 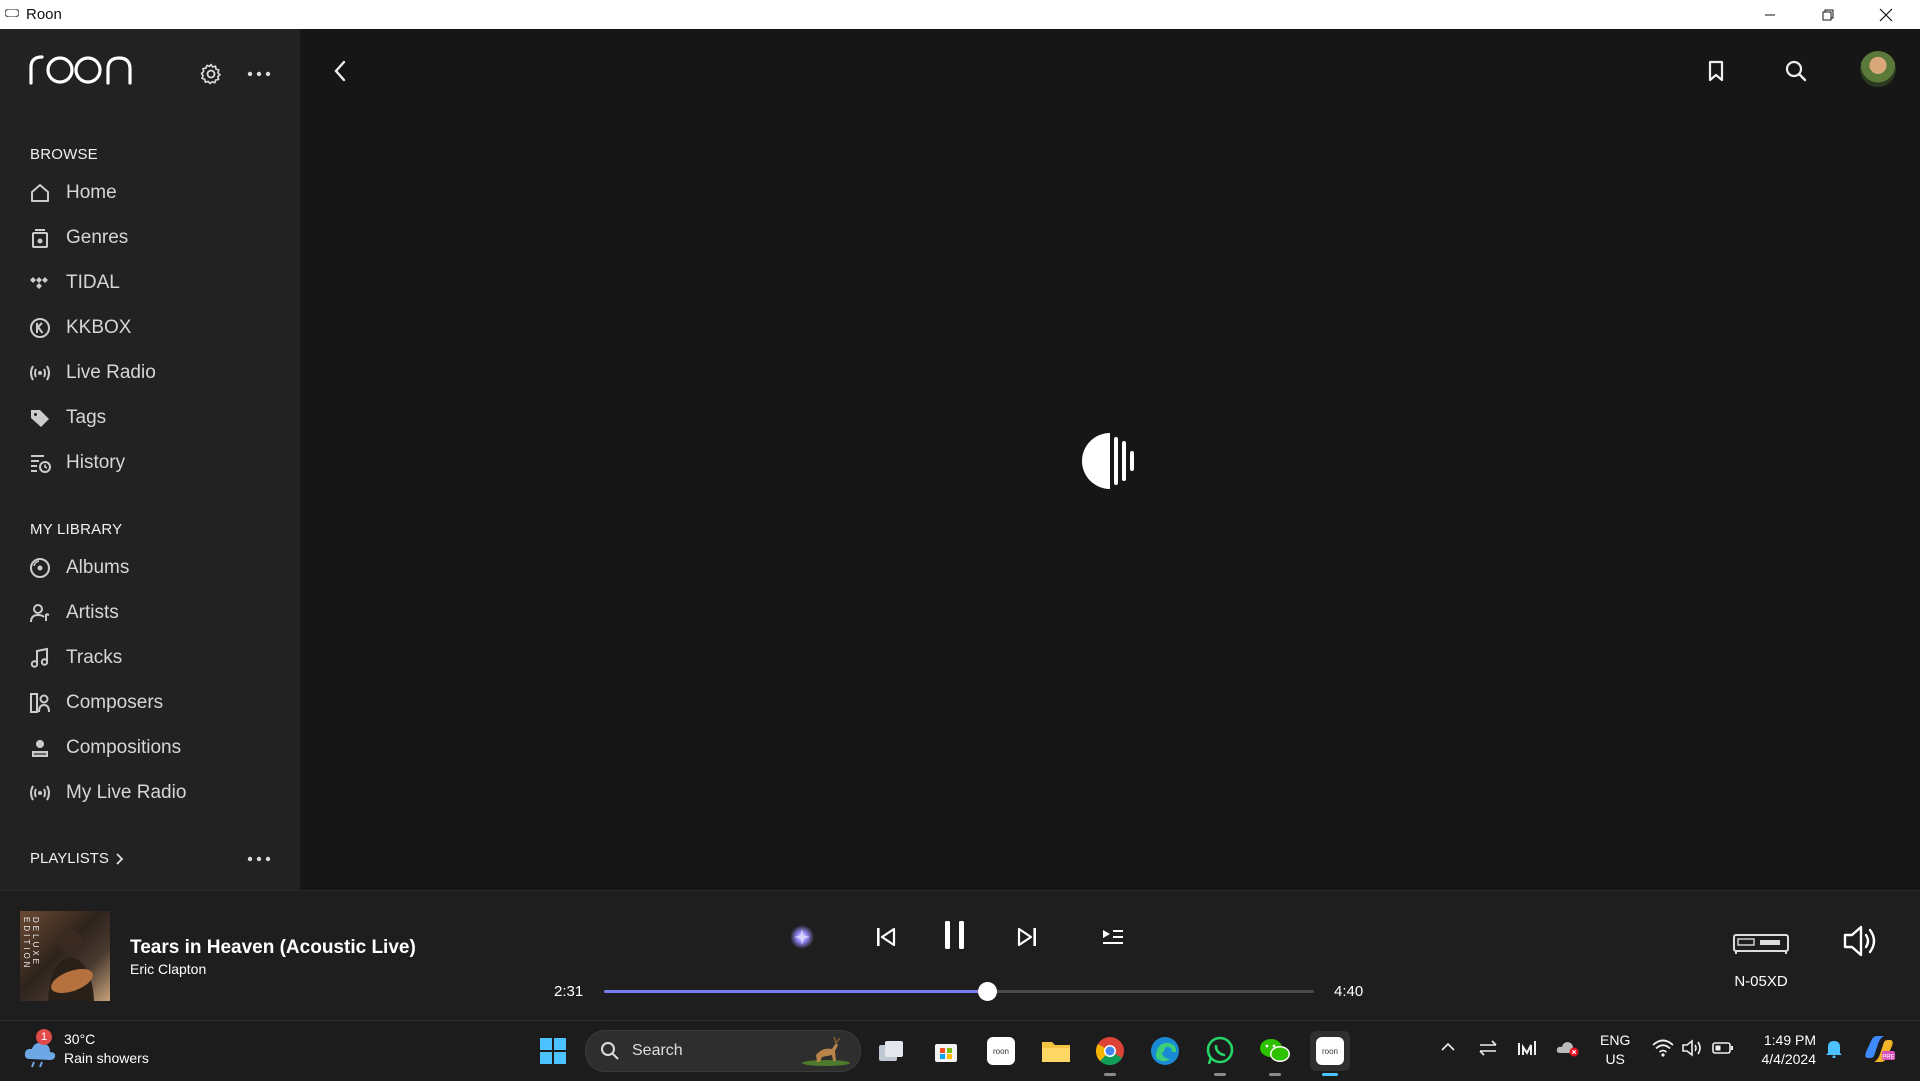 I want to click on user-avatar, so click(x=1878, y=69).